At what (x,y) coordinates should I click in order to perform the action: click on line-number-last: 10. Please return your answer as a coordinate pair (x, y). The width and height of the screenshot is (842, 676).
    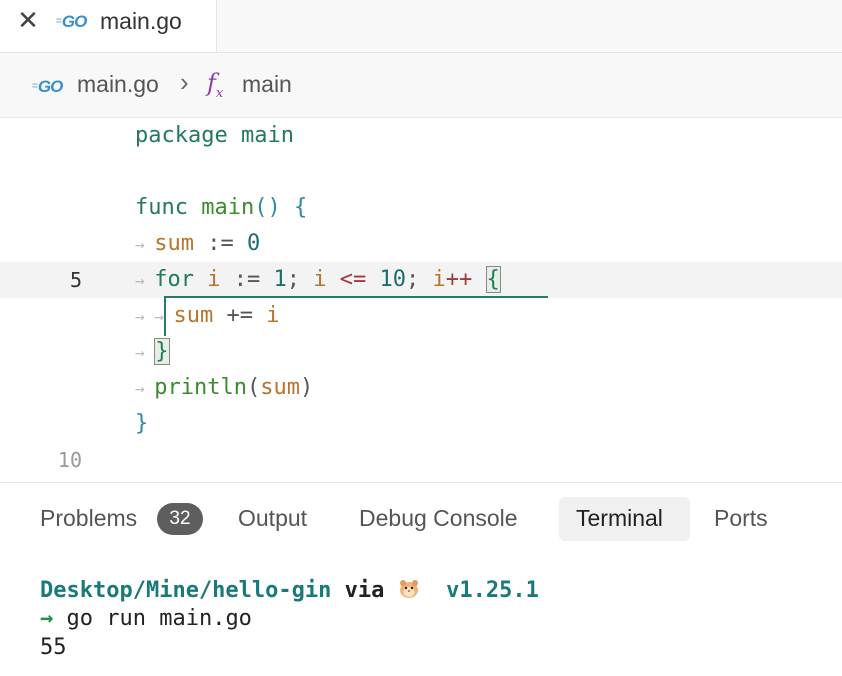
    Looking at the image, I should click on (69, 460).